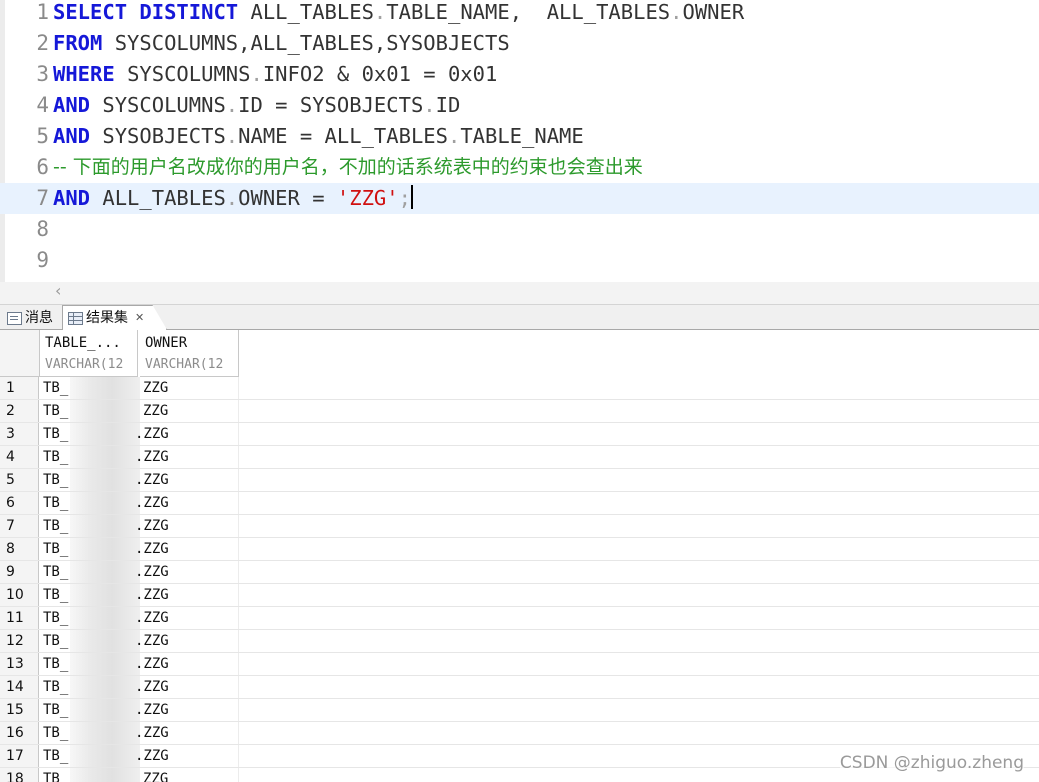 Image resolution: width=1039 pixels, height=782 pixels. I want to click on table-row: 13 TB_ .ZZG, so click(519, 664).